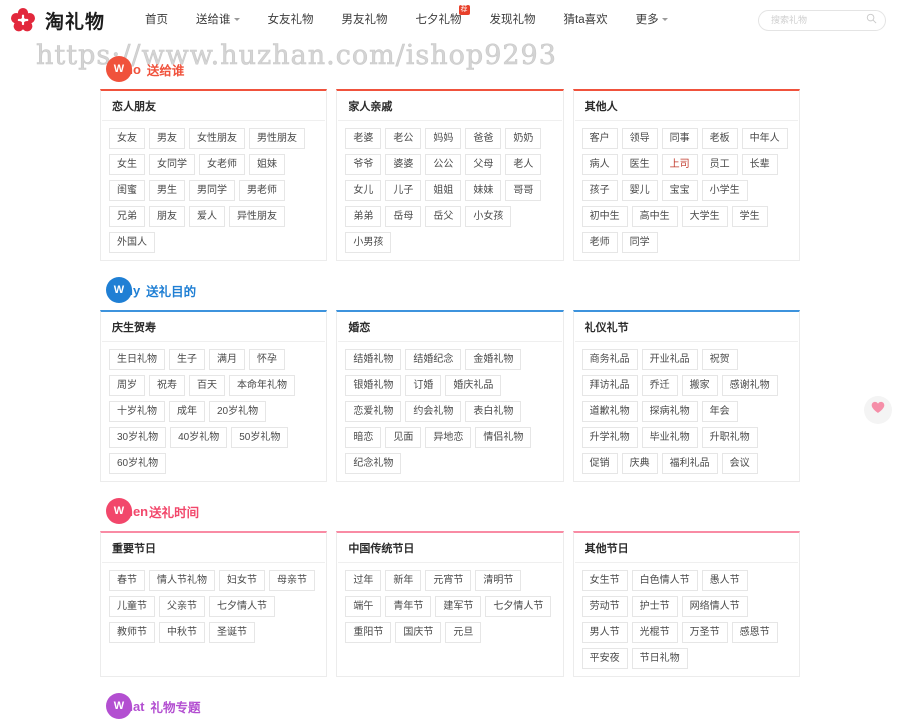  What do you see at coordinates (654, 606) in the screenshot?
I see `tag-item: 护士节` at bounding box center [654, 606].